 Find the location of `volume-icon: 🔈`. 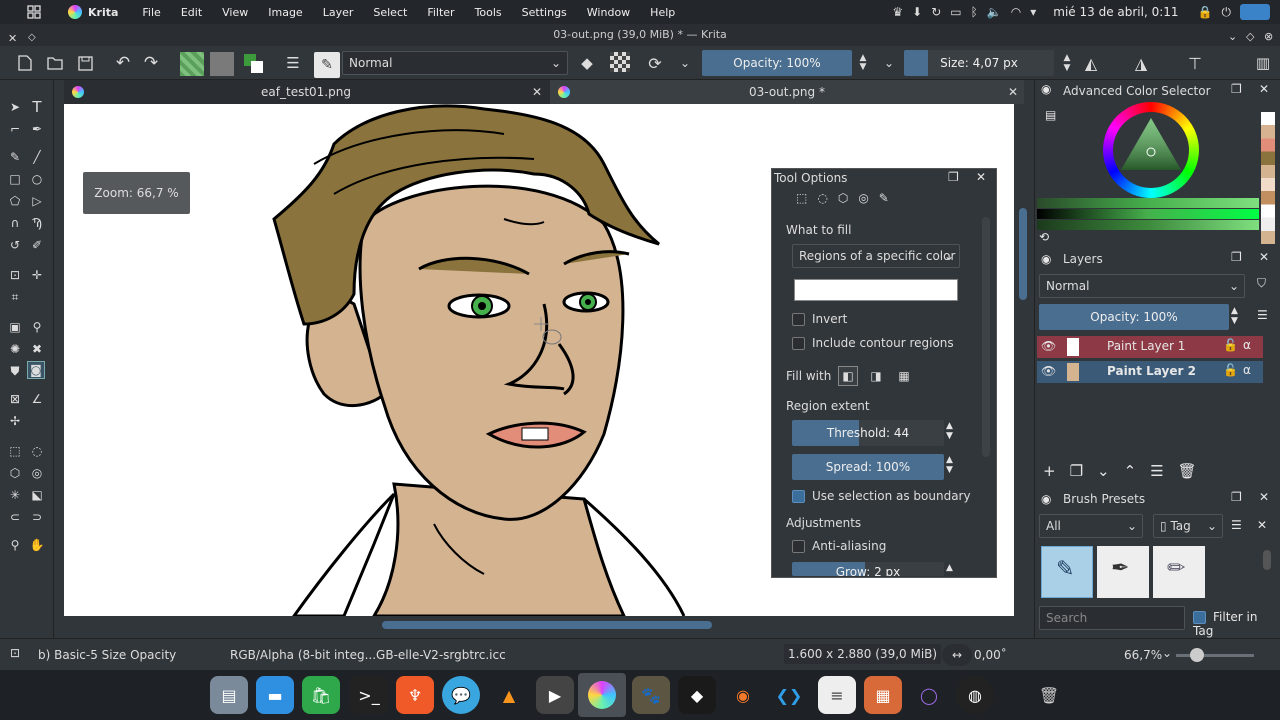

volume-icon: 🔈 is located at coordinates (994, 12).